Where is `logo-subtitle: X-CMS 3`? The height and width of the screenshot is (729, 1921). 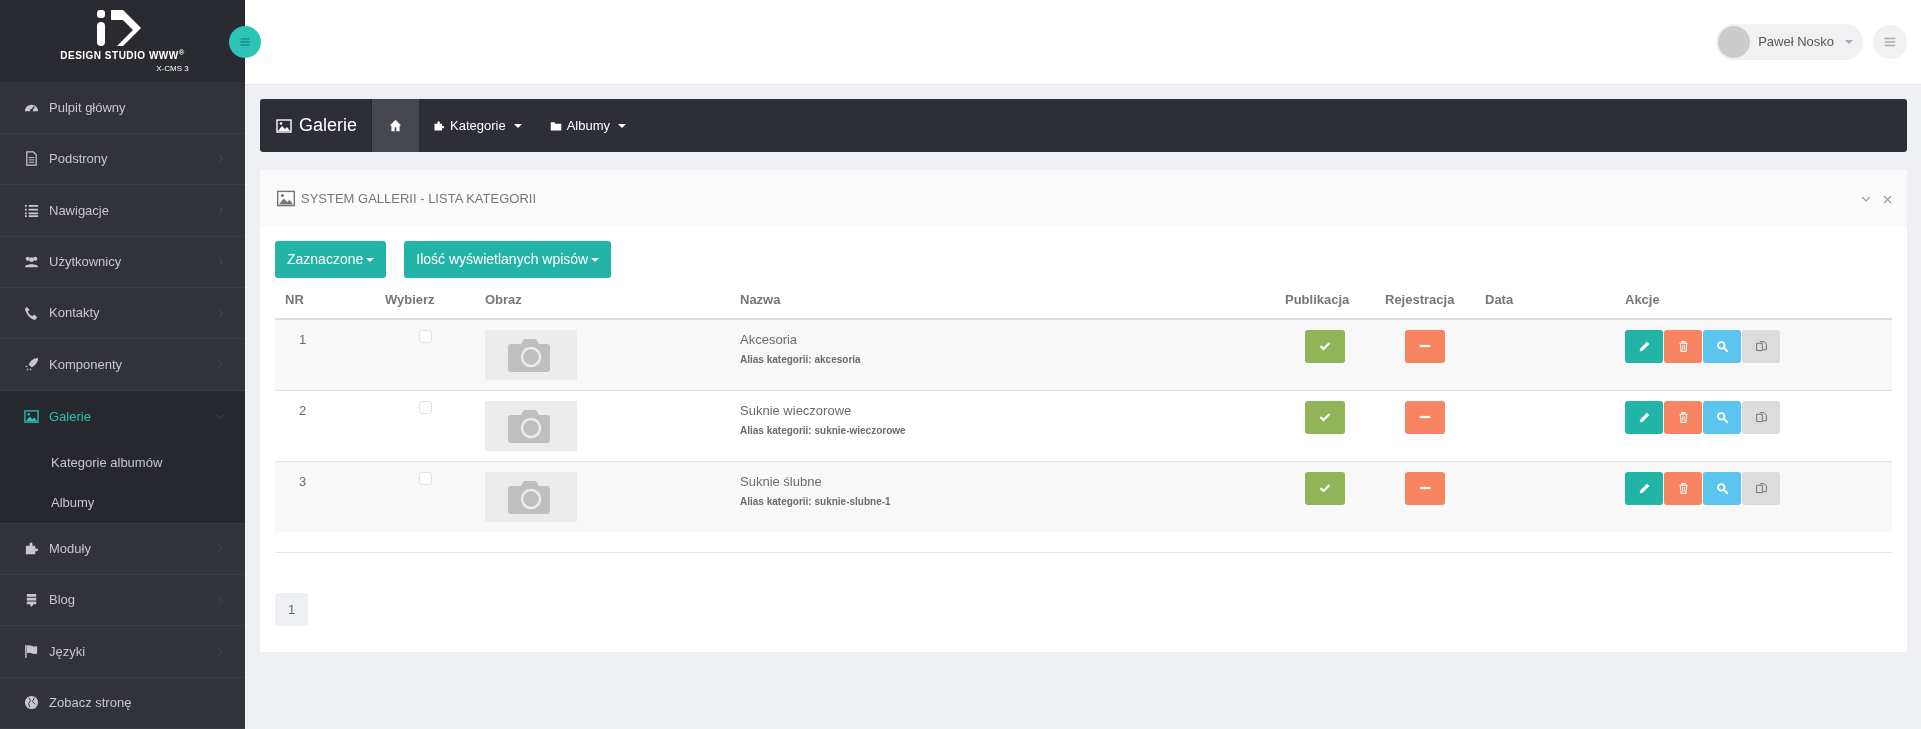 logo-subtitle: X-CMS 3 is located at coordinates (172, 68).